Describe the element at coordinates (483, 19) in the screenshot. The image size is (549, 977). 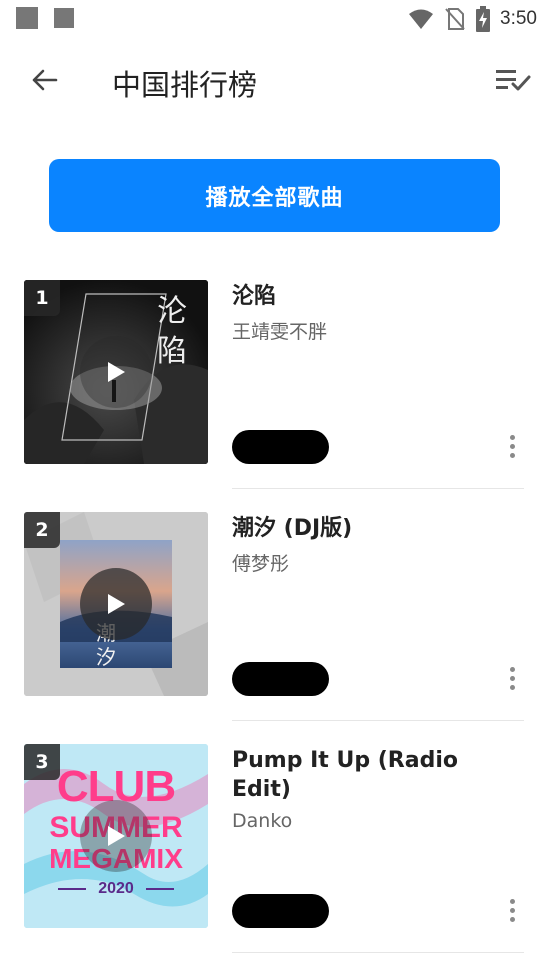
I see `battery-charging-icon` at that location.